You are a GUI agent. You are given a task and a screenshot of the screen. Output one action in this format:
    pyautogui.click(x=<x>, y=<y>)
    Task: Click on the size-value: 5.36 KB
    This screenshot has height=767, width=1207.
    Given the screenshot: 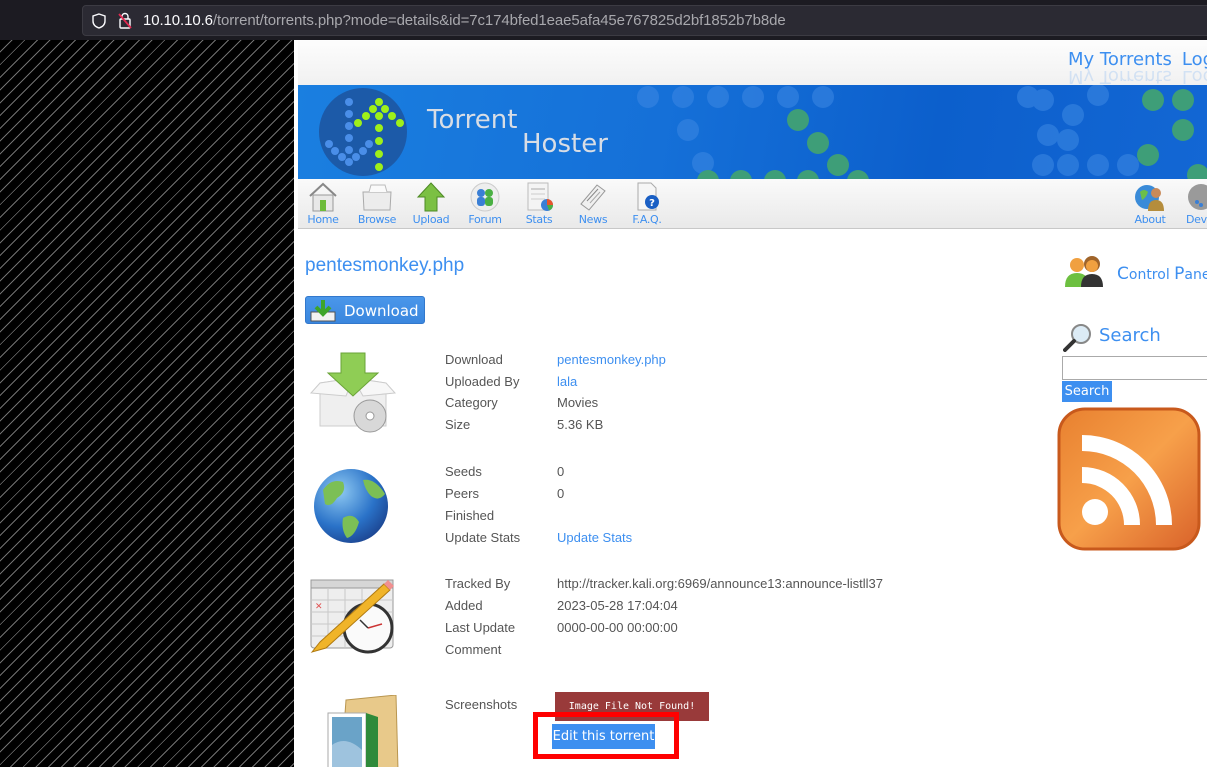 What is the action you would take?
    pyautogui.click(x=580, y=424)
    